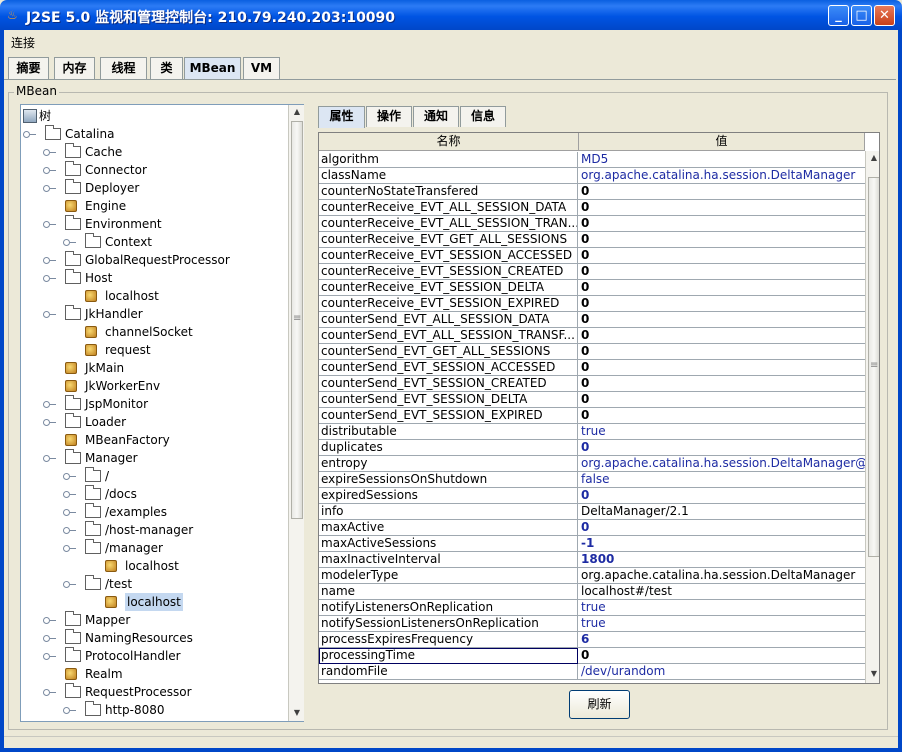  Describe the element at coordinates (448, 384) in the screenshot. I see `attribute-name-cell: counterSend_EVT_SESSION_CREATED` at that location.